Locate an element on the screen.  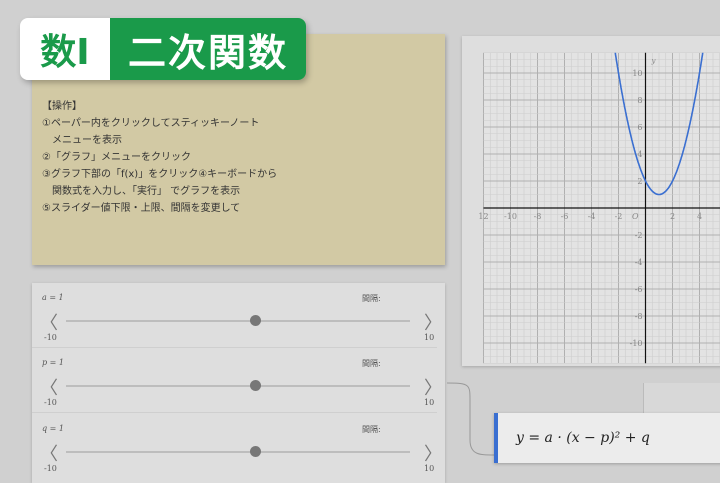
y-tick-label: 2 is located at coordinates (639, 181).